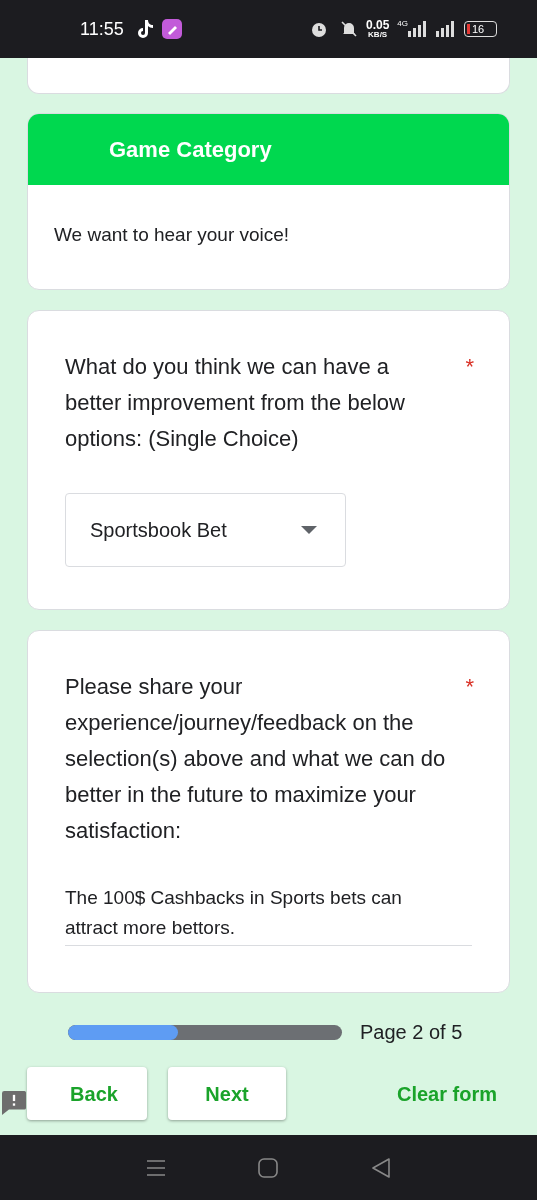  What do you see at coordinates (268, 1167) in the screenshot?
I see `home-icon` at bounding box center [268, 1167].